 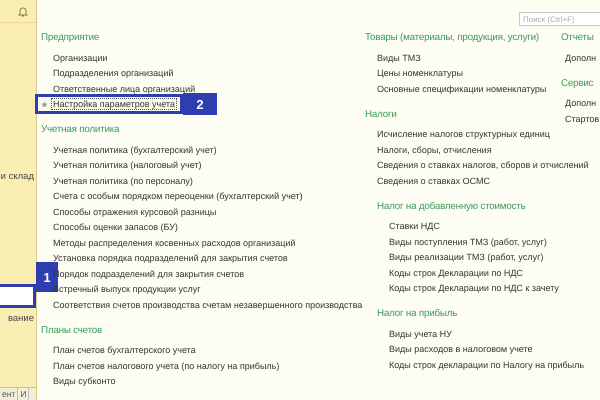 What do you see at coordinates (124, 350) in the screenshot?
I see `menu-link: План счетов бухгалтерского учета` at bounding box center [124, 350].